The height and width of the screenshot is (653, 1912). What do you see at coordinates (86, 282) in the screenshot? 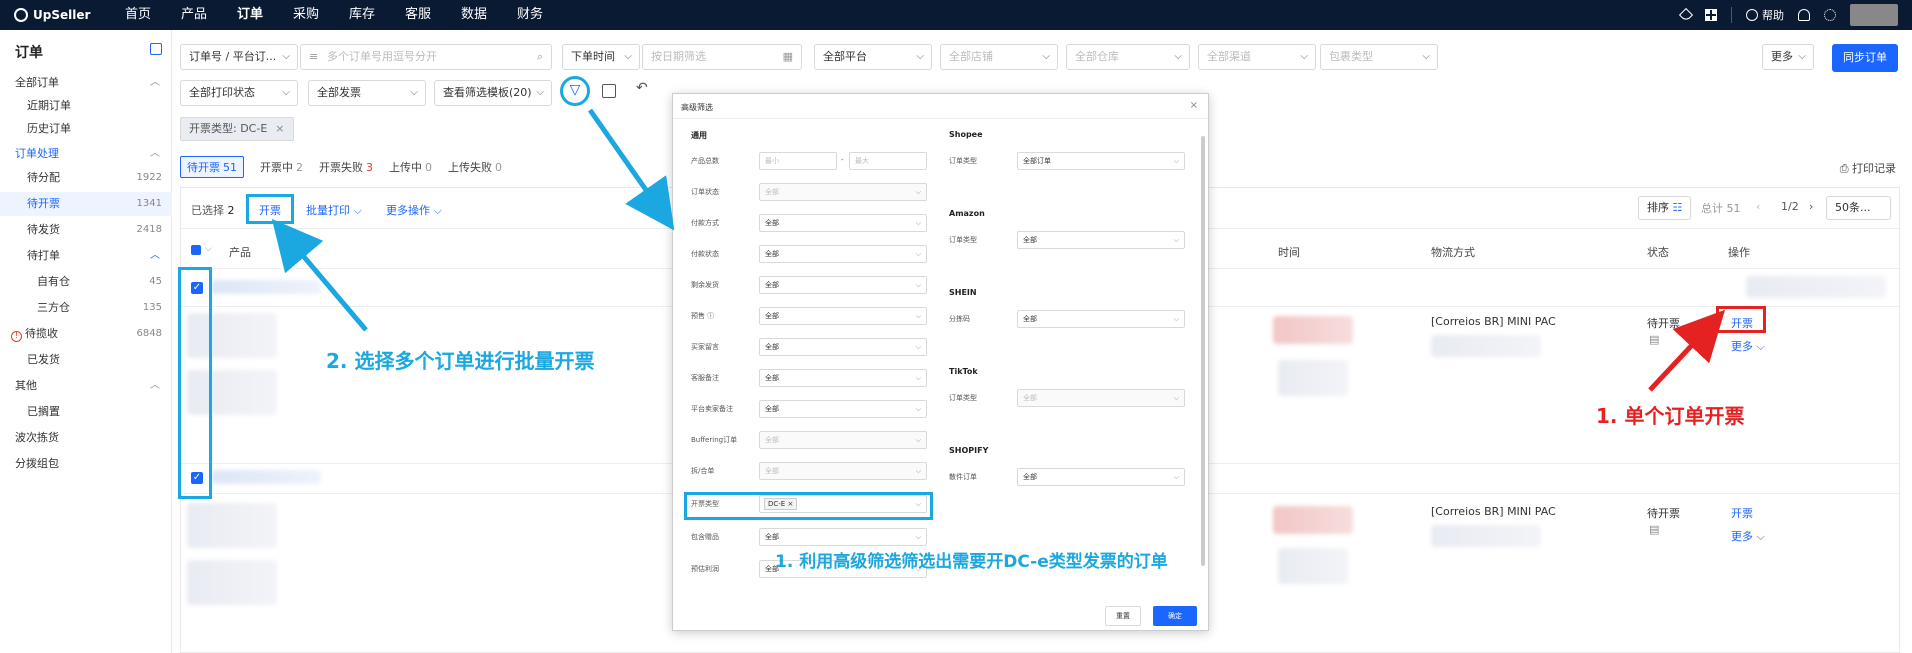
I see `sidebar-item-own-warehouse: 自有仓 45` at bounding box center [86, 282].